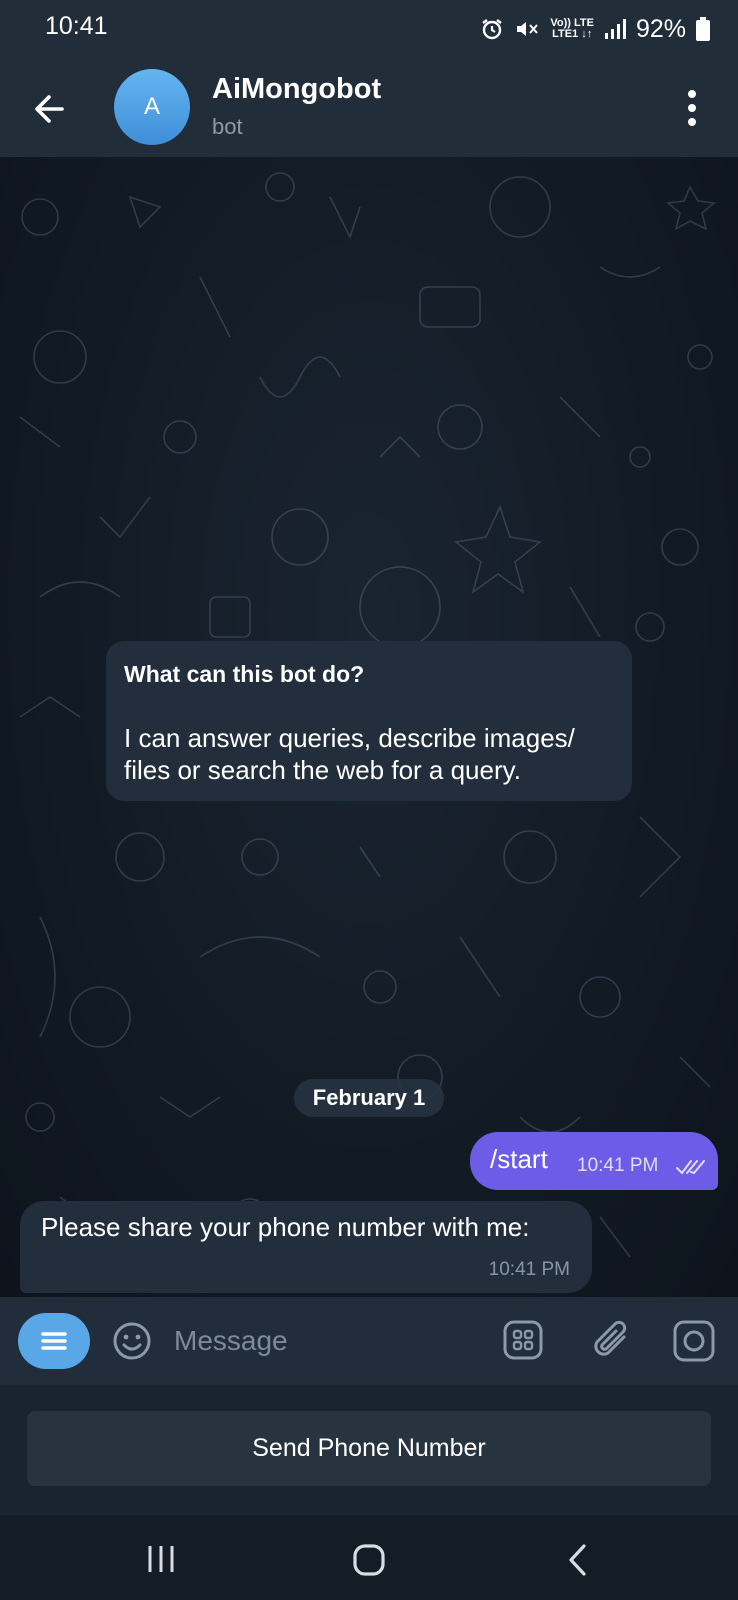 The image size is (738, 1600). I want to click on attach-button, so click(612, 1342).